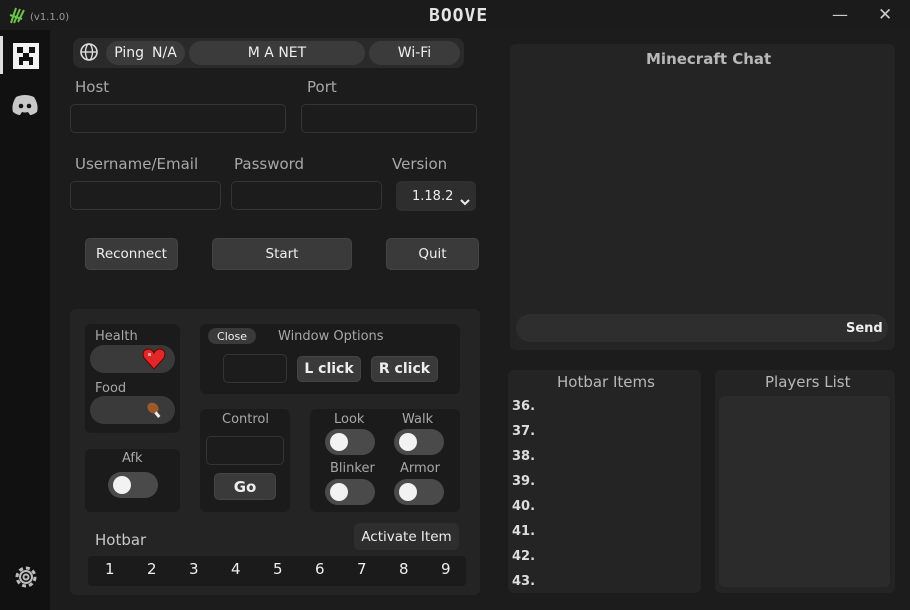 The image size is (910, 610). What do you see at coordinates (885, 15) in the screenshot?
I see `close-window-button: ✕` at bounding box center [885, 15].